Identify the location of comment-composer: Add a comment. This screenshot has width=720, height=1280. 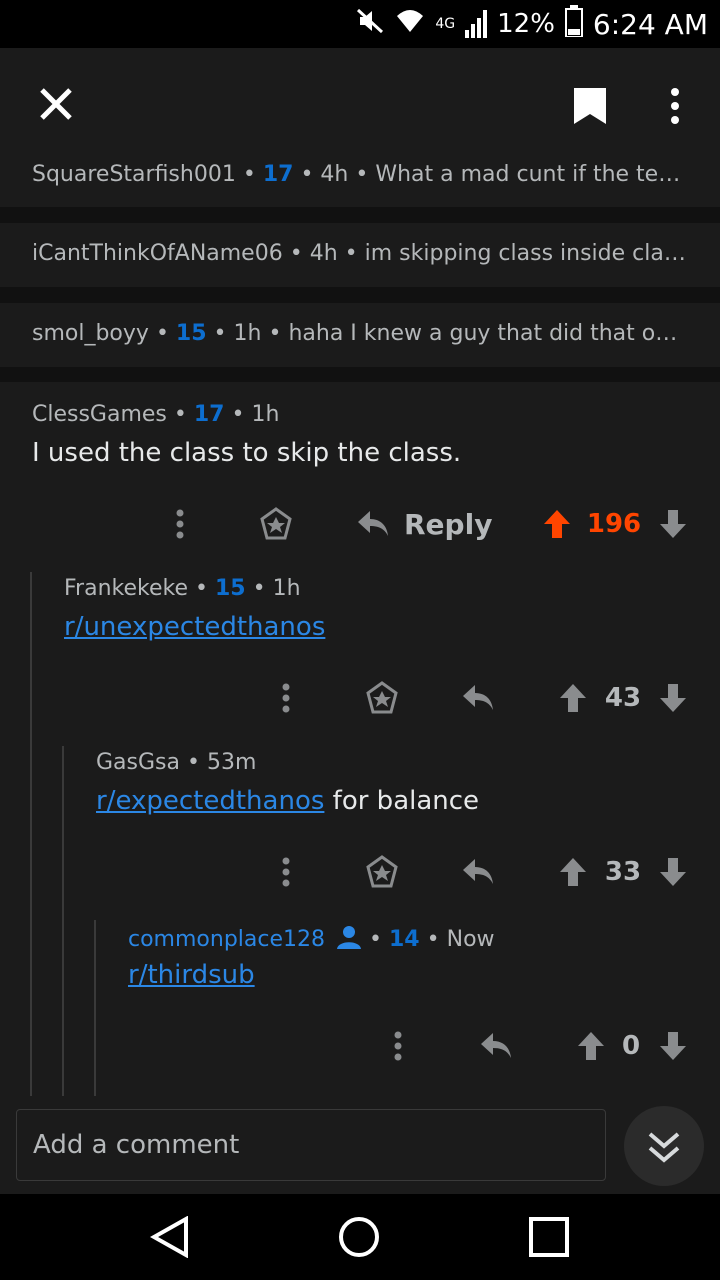
(360, 1150).